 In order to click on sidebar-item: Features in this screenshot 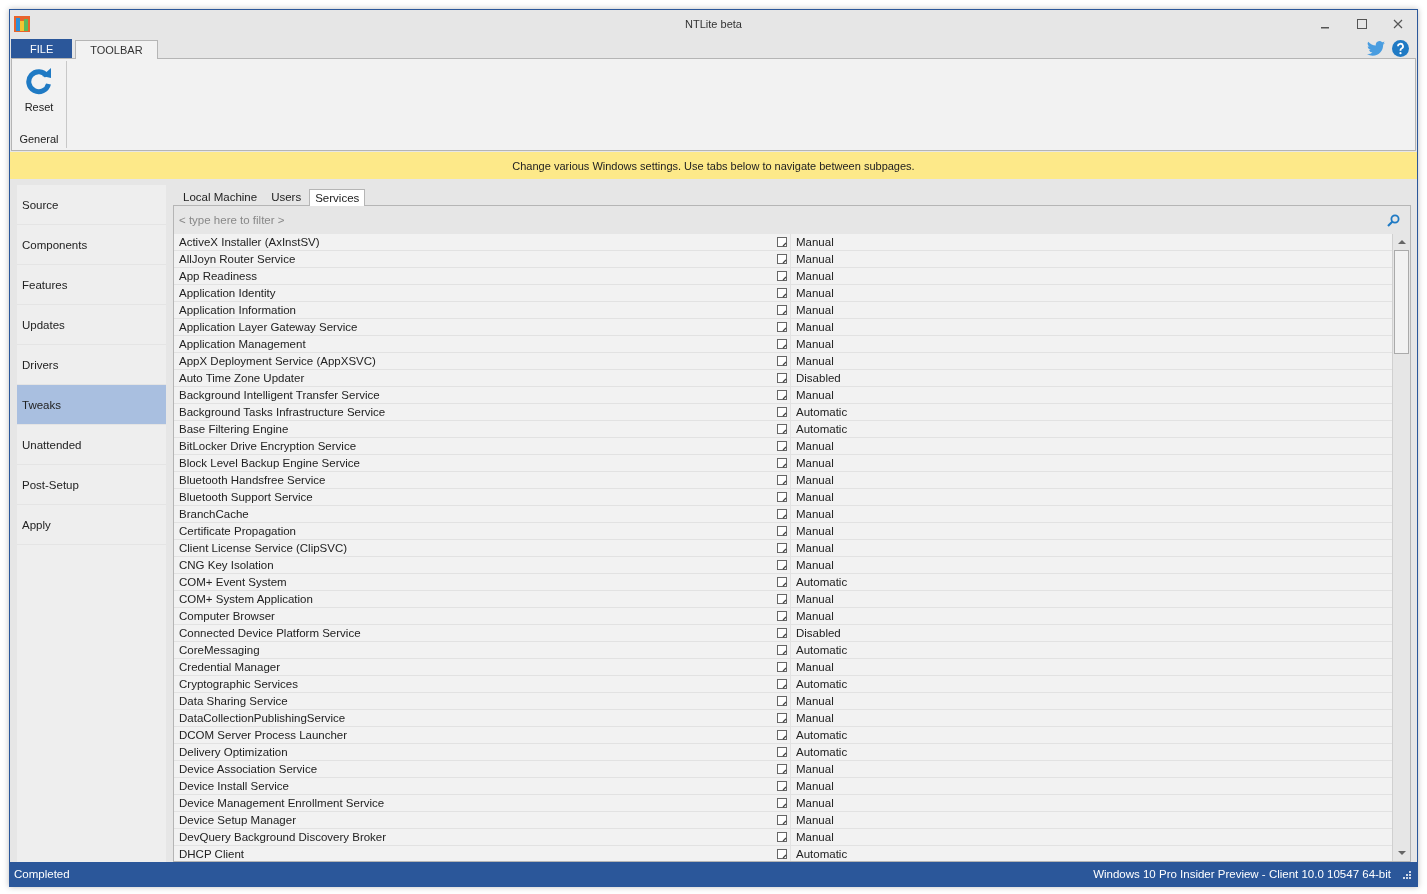, I will do `click(91, 285)`.